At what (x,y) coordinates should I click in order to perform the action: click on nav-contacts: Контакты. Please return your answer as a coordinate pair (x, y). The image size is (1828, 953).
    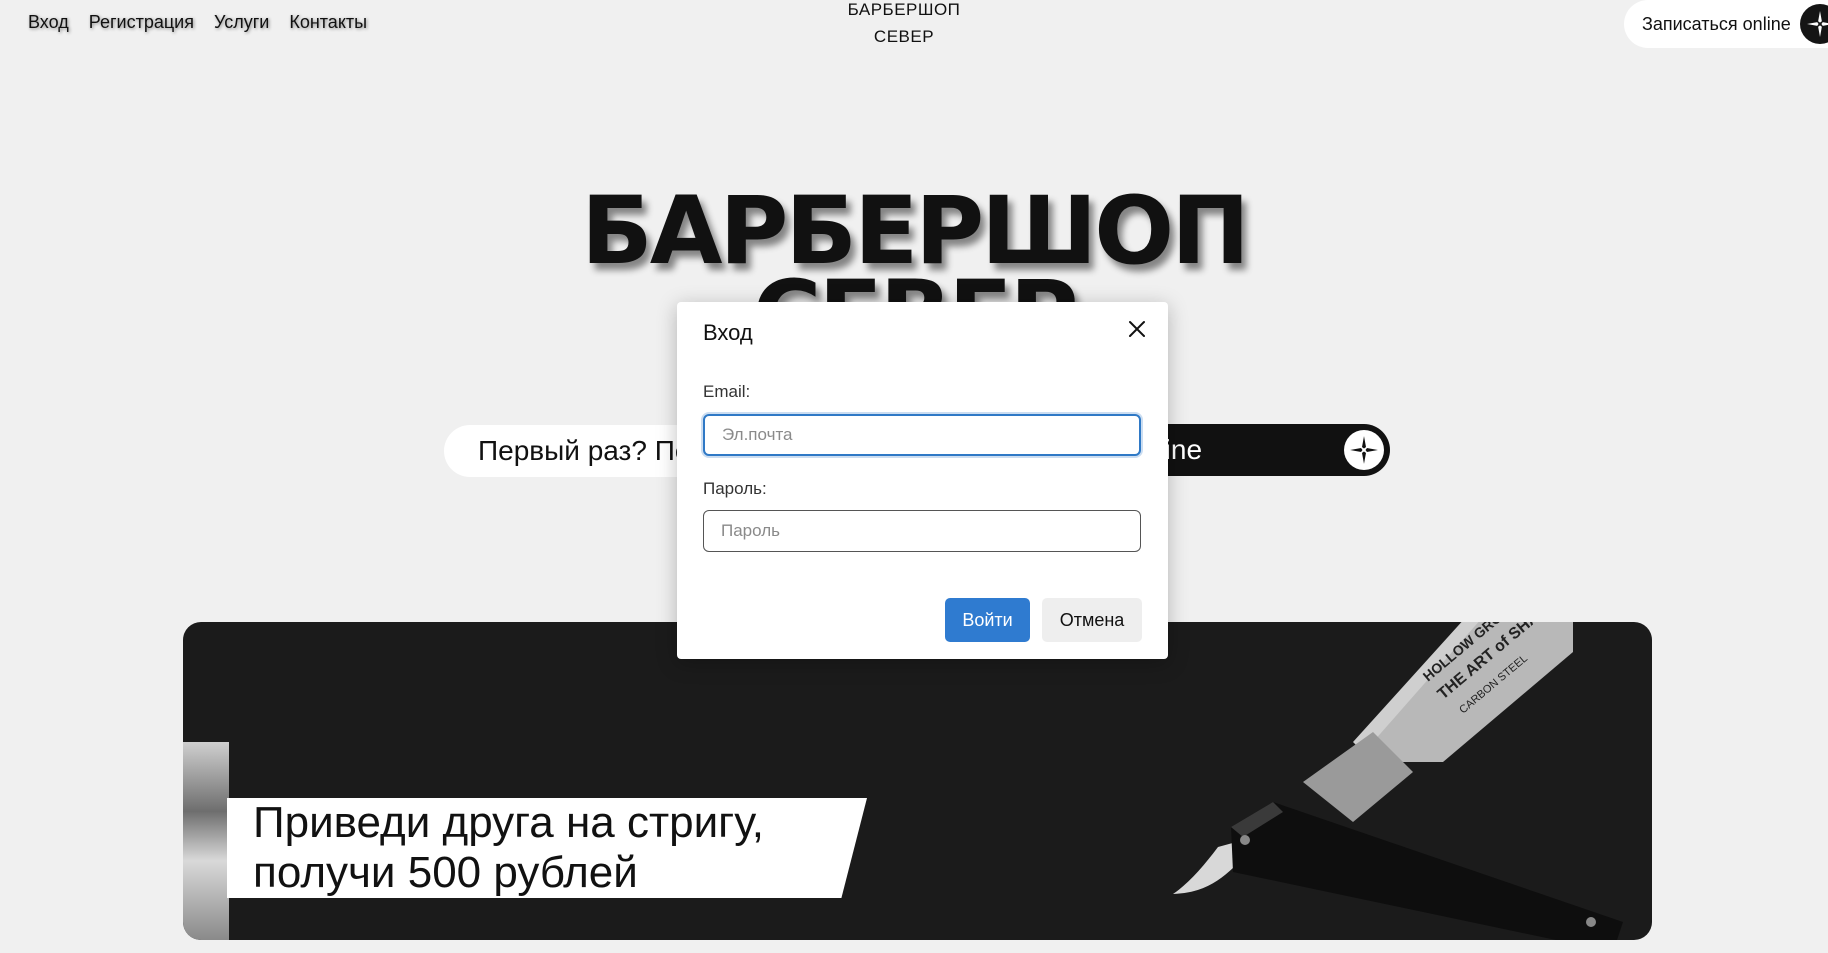
    Looking at the image, I should click on (328, 22).